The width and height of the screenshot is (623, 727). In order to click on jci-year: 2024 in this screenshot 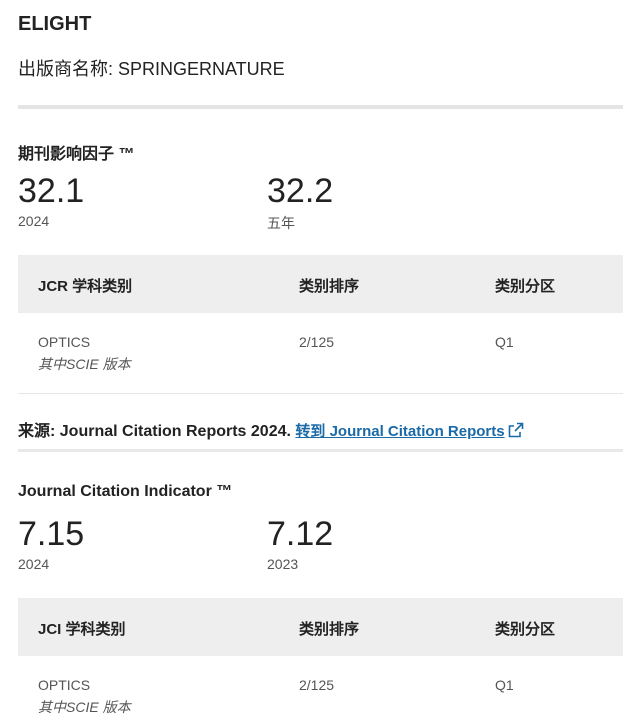, I will do `click(34, 564)`.